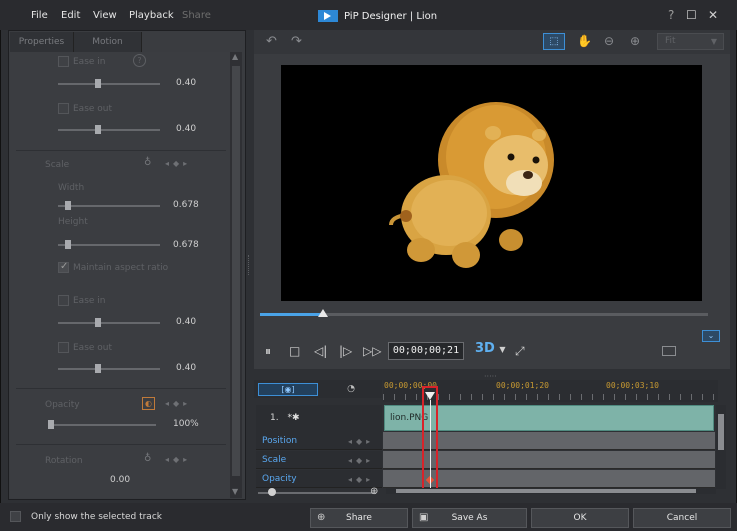  I want to click on opacity-value: 100%, so click(186, 424).